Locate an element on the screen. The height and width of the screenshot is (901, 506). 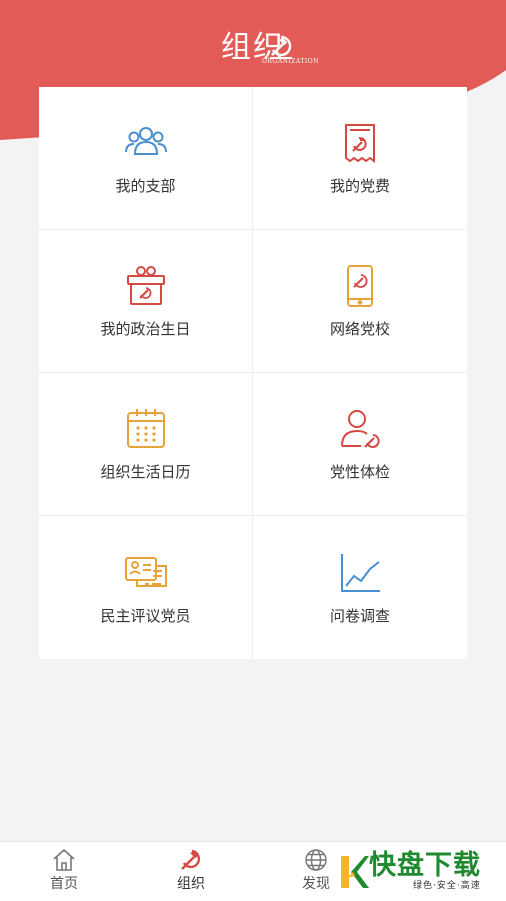
menu-online-party-school: 网络党校 is located at coordinates (360, 301).